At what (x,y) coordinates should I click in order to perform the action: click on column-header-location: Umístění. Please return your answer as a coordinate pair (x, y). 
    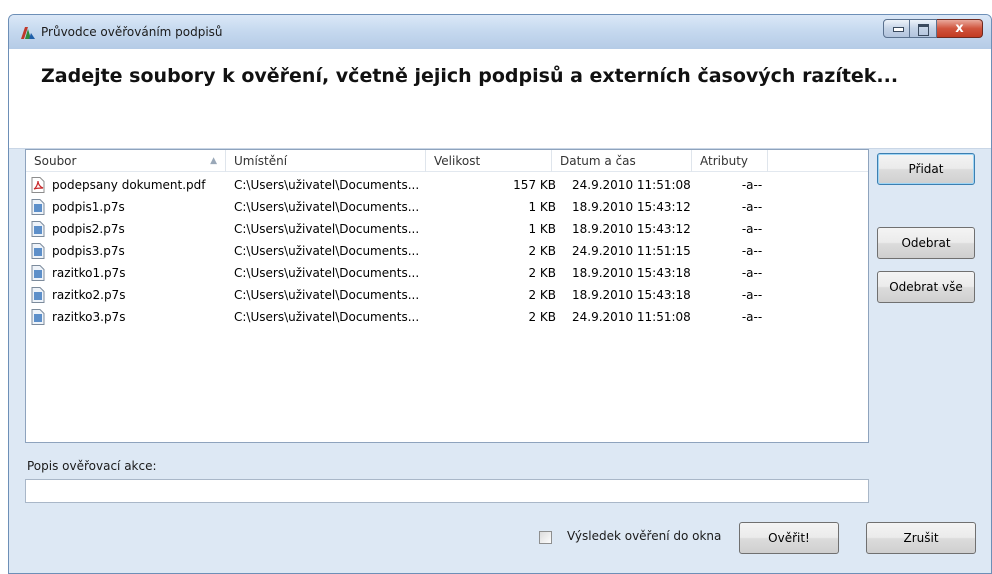
    Looking at the image, I should click on (326, 161).